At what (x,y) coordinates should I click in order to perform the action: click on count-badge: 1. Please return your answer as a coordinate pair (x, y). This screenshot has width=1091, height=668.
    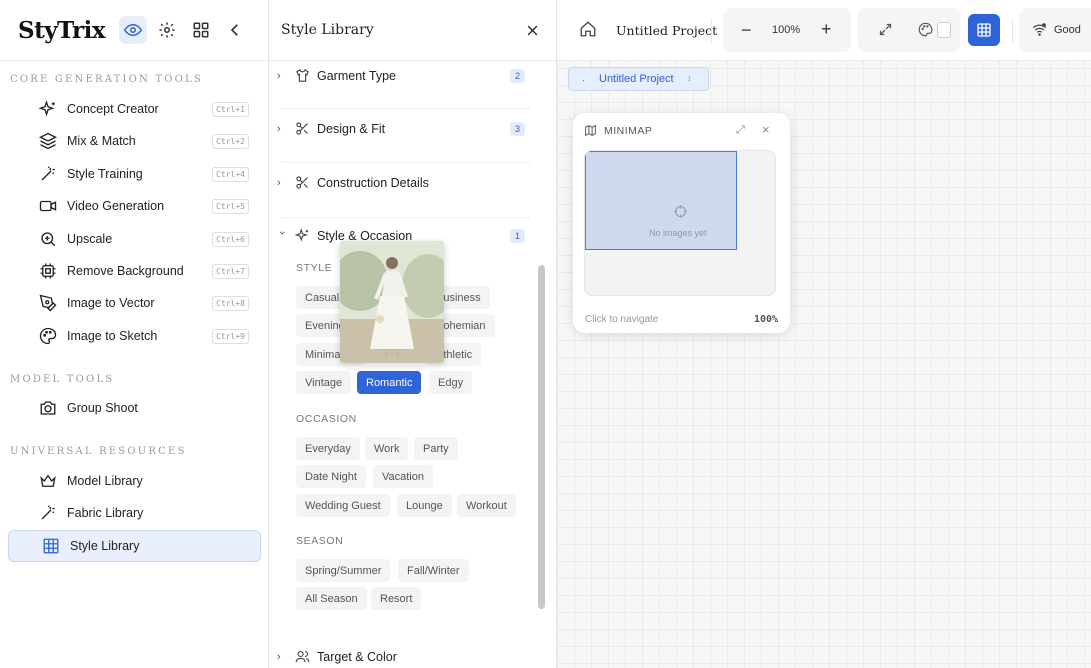
    Looking at the image, I should click on (517, 236).